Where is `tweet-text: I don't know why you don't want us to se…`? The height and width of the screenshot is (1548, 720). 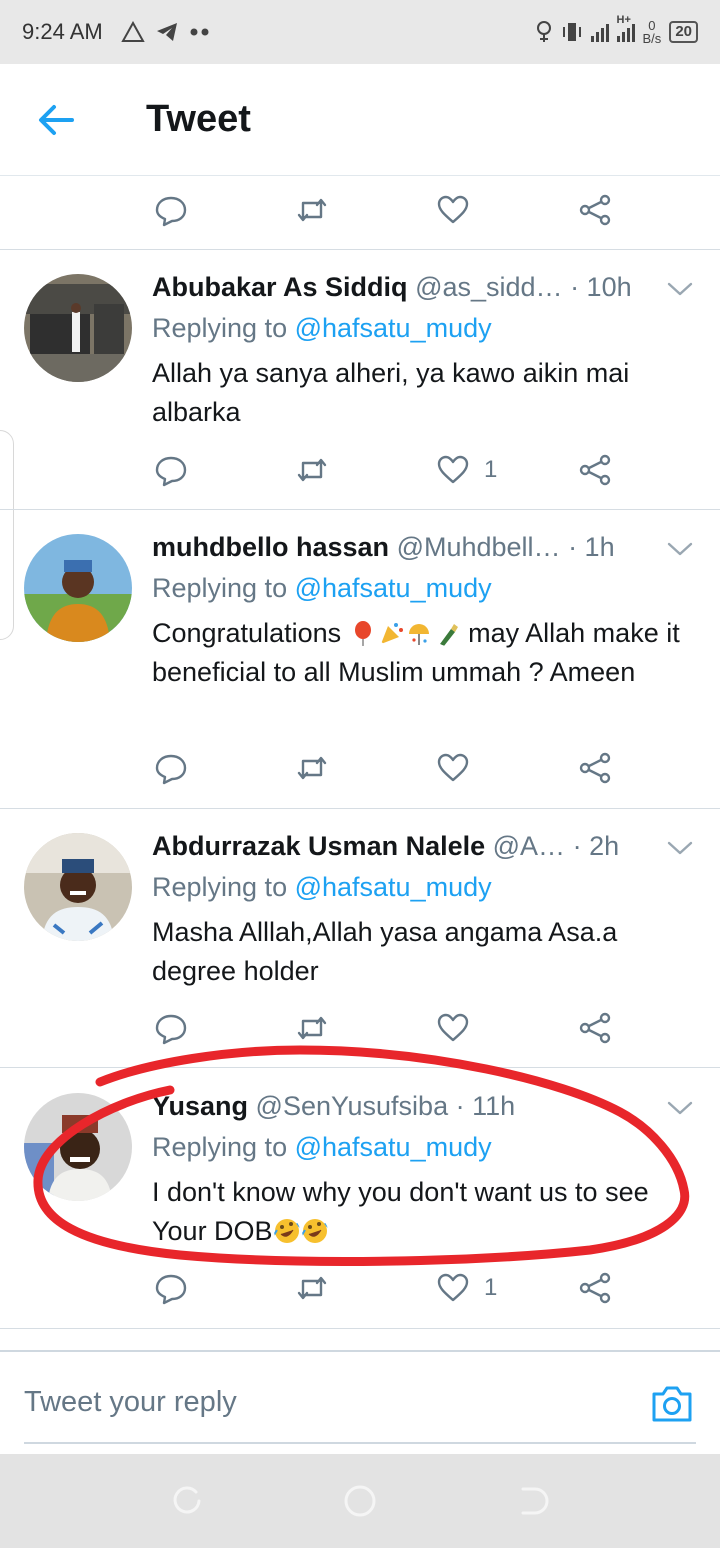
tweet-text: I don't know why you don't want us to se… is located at coordinates (400, 1211).